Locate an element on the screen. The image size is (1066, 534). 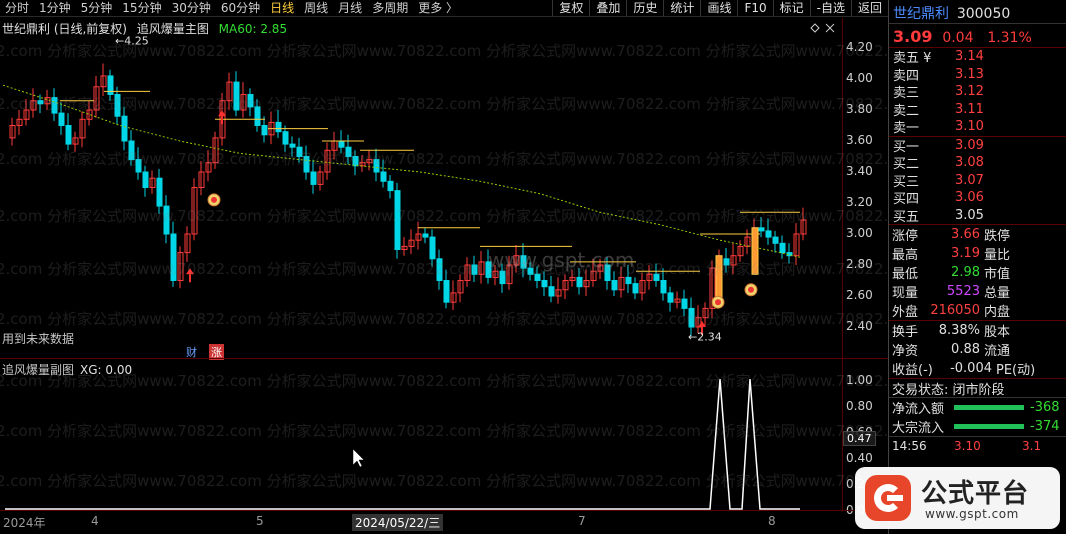
stat-row: 净资 0.88 流通 is located at coordinates (977, 349).